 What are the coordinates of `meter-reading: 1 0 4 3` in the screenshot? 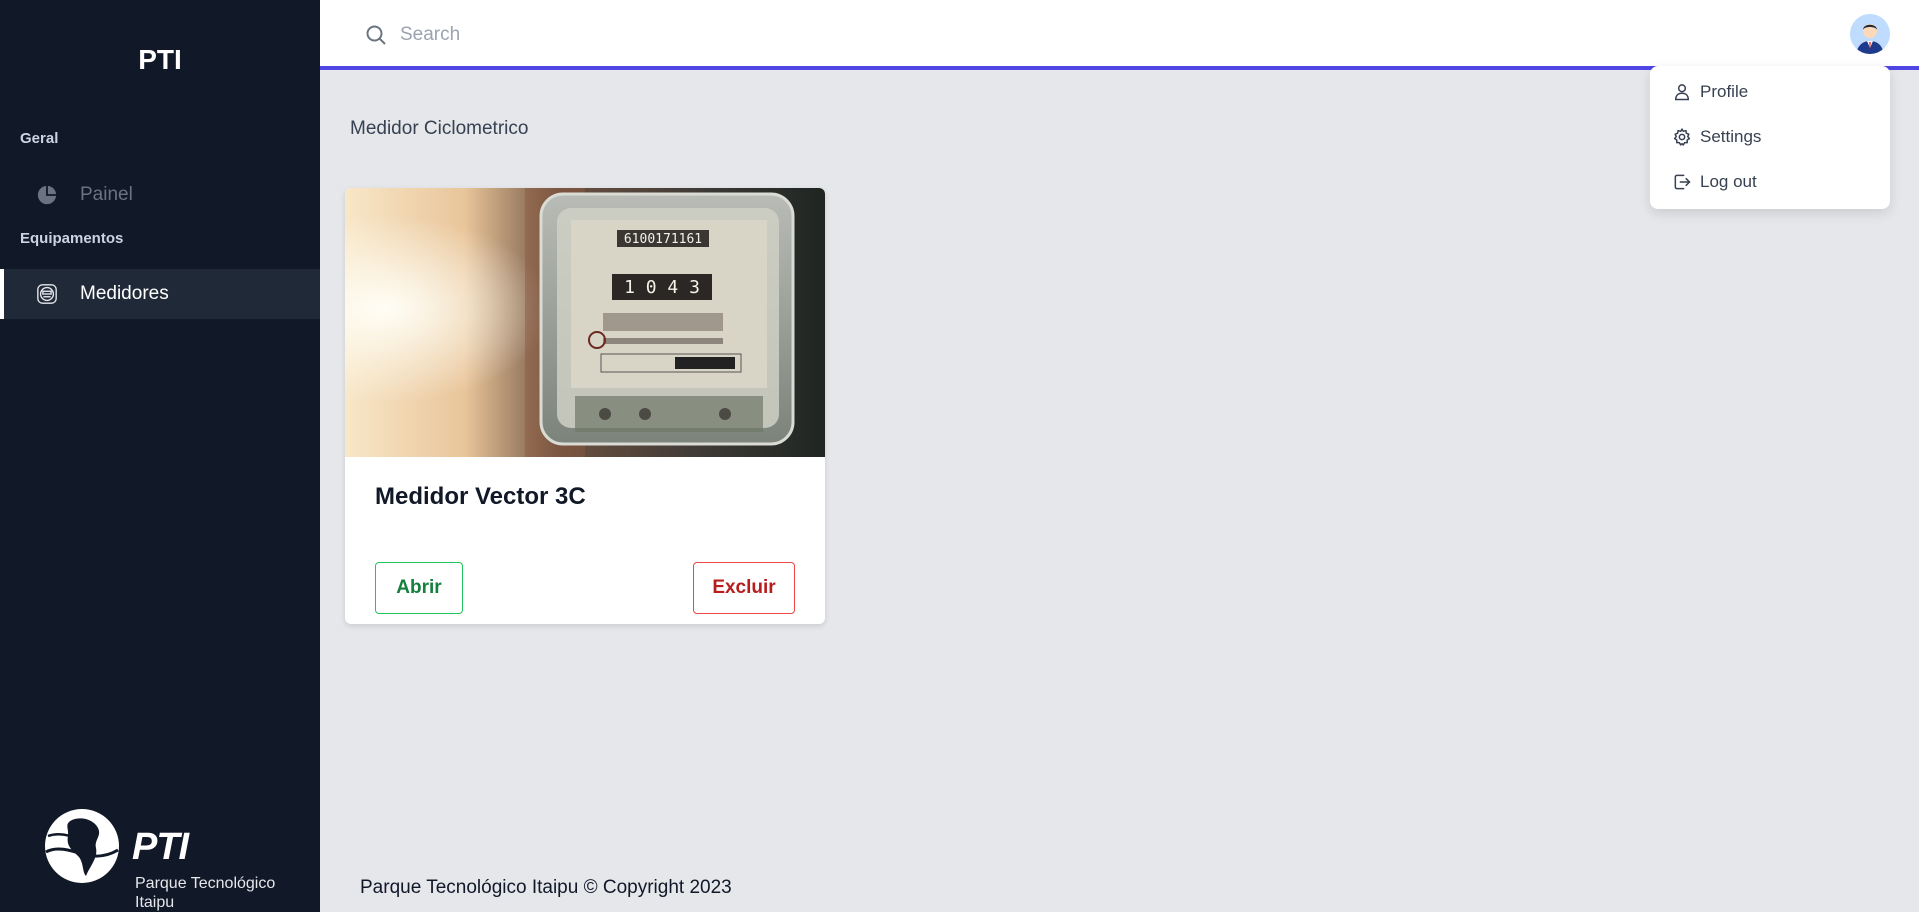 It's located at (662, 287).